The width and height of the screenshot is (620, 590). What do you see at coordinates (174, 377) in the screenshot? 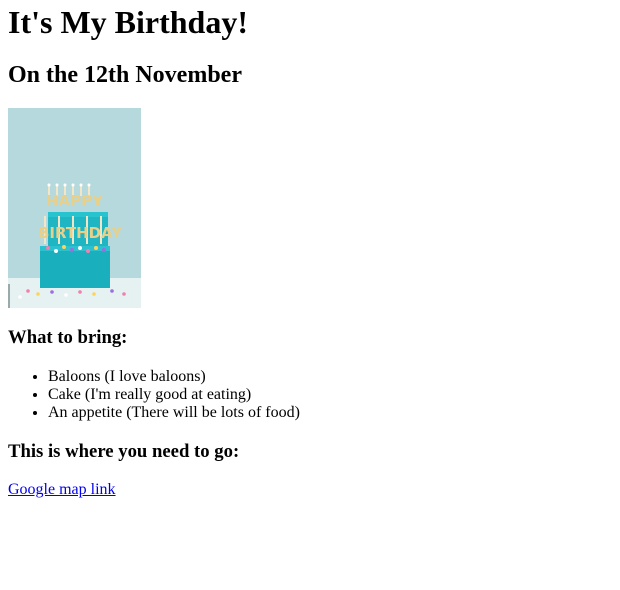
I see `list-item: Baloons (I love baloons)` at bounding box center [174, 377].